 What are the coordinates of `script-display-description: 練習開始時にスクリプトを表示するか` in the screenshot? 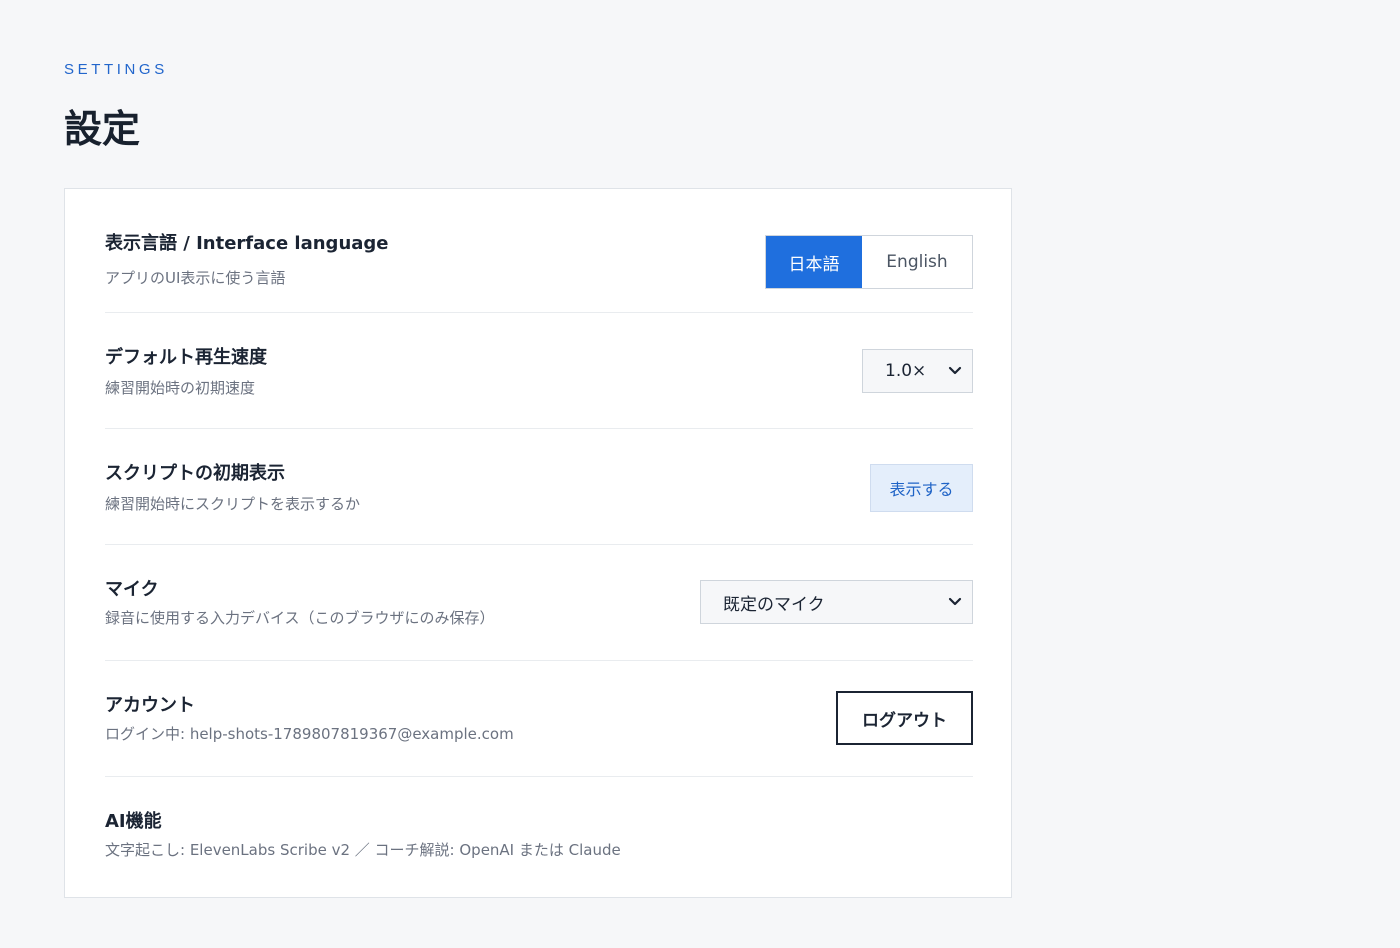 It's located at (233, 504).